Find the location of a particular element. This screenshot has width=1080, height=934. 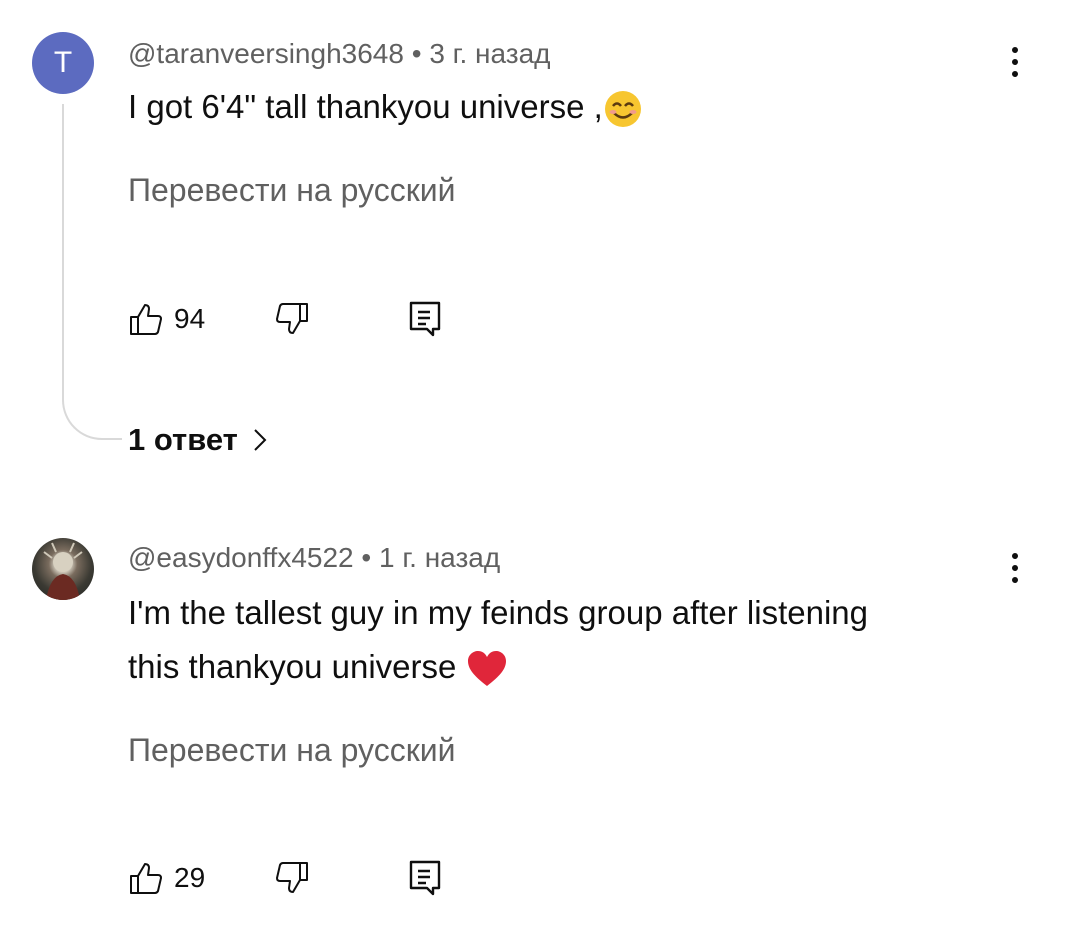

author-name: @easydonffx4522 is located at coordinates (241, 557).